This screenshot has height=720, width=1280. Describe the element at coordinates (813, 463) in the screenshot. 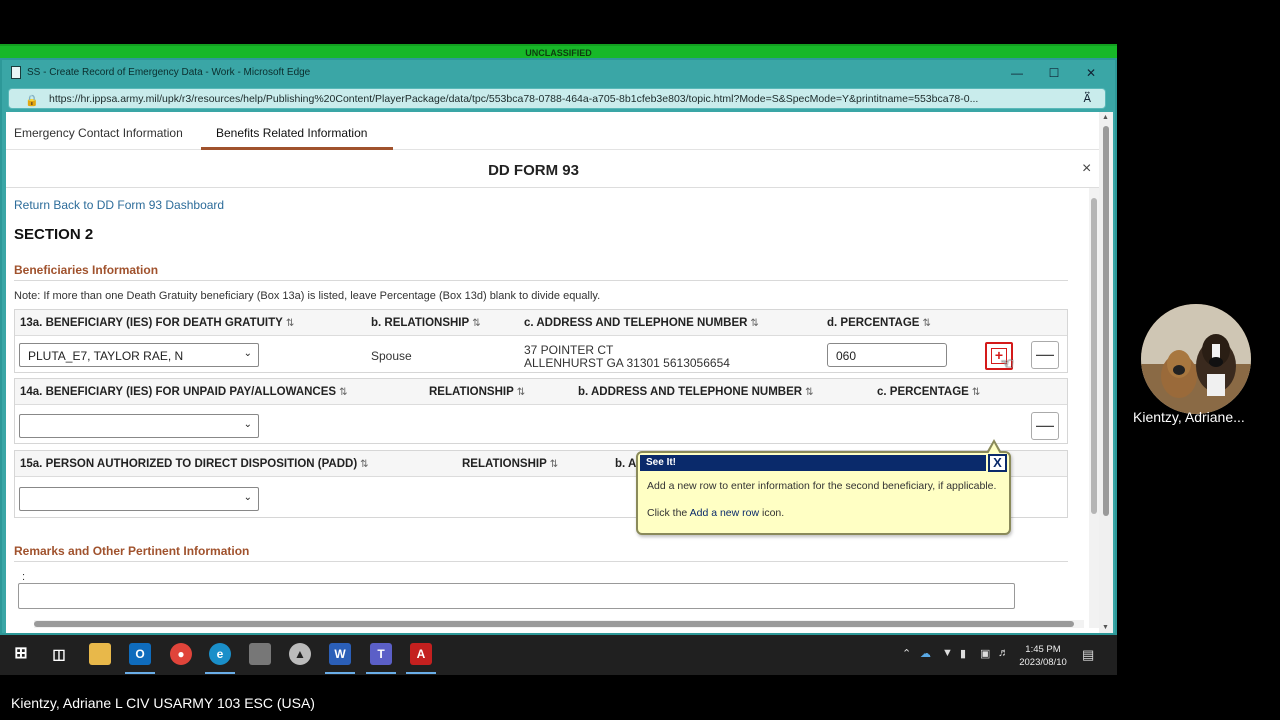

I see `callout-header: See It!` at that location.